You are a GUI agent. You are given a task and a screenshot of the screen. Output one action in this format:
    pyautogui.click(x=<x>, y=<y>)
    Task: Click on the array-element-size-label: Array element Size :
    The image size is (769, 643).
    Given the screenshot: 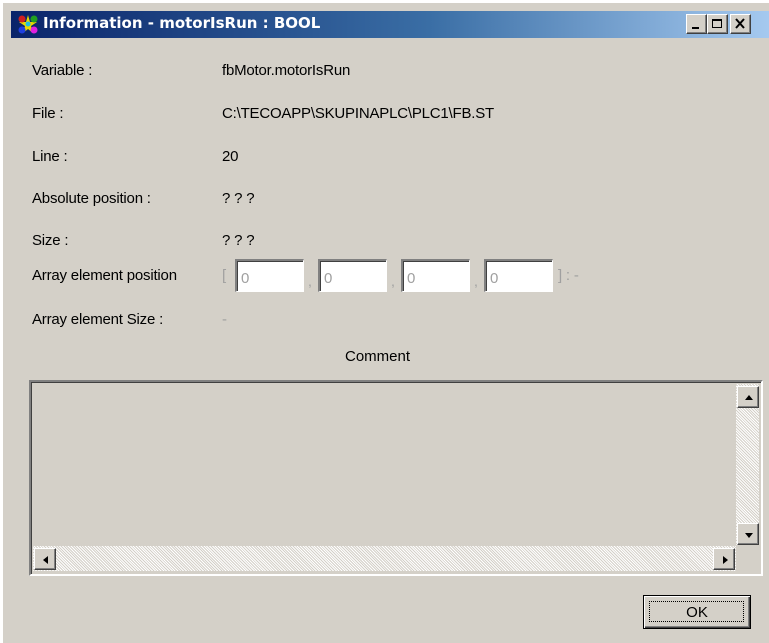 What is the action you would take?
    pyautogui.click(x=98, y=319)
    